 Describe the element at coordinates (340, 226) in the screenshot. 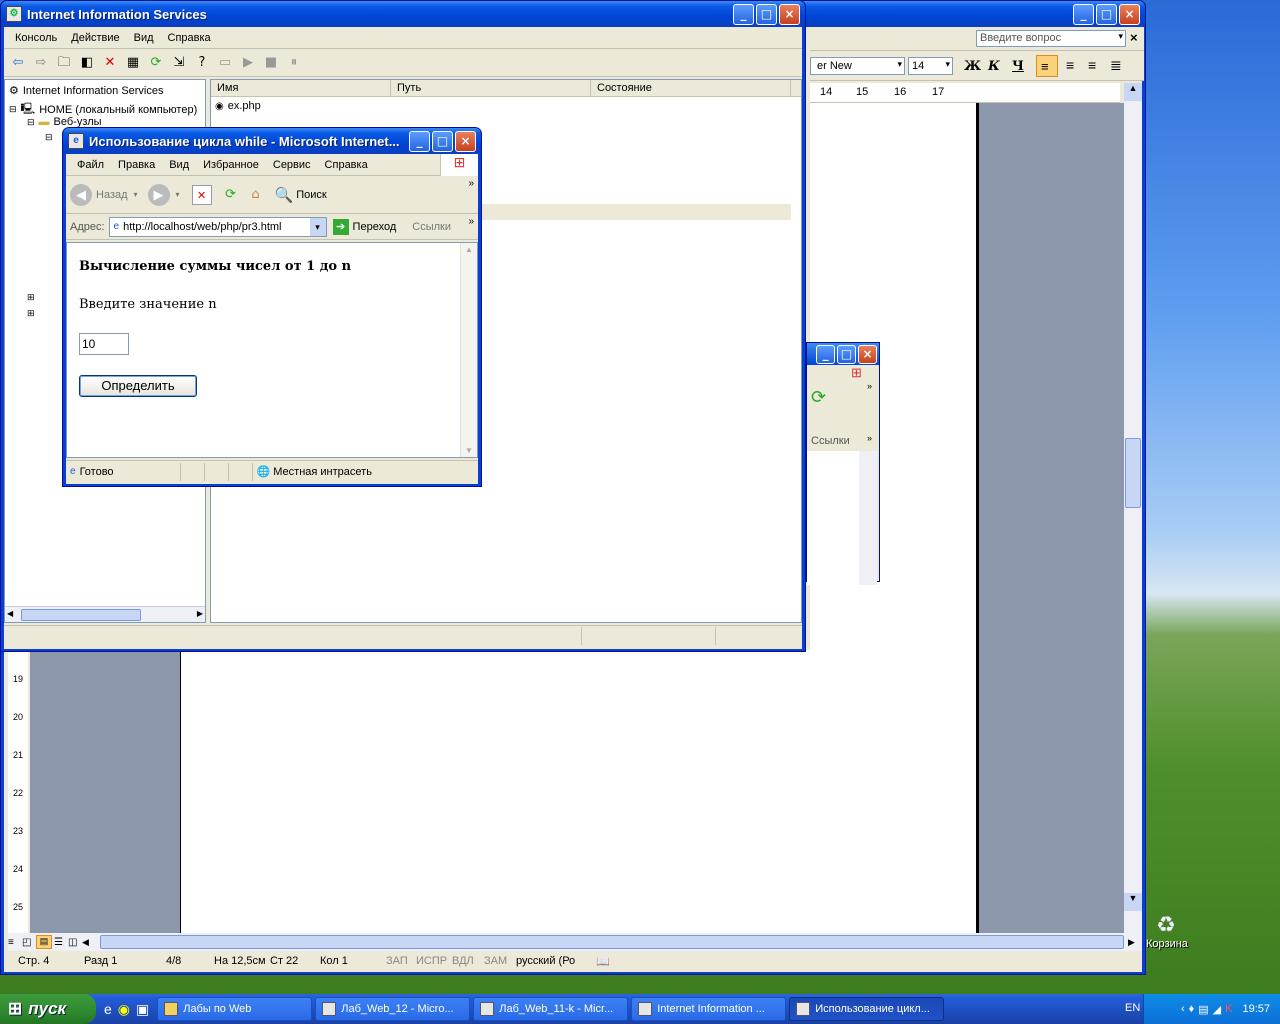

I see `go-arrow-icon: ➔` at that location.